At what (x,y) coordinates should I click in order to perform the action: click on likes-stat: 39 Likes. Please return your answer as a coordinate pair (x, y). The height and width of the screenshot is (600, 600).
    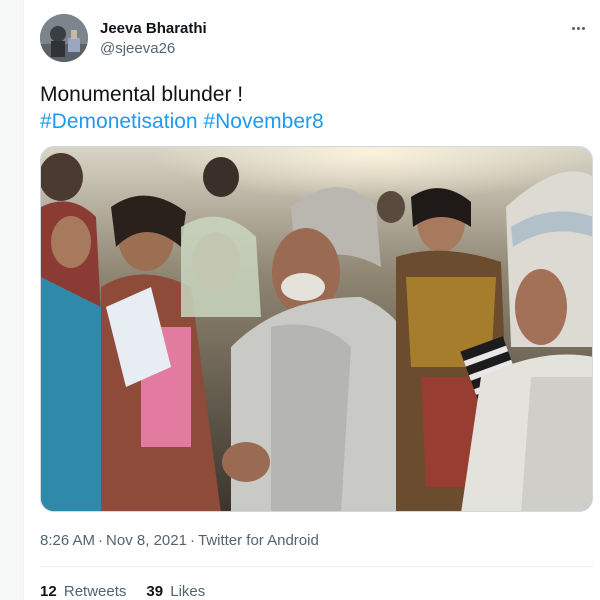
    Looking at the image, I should click on (175, 591).